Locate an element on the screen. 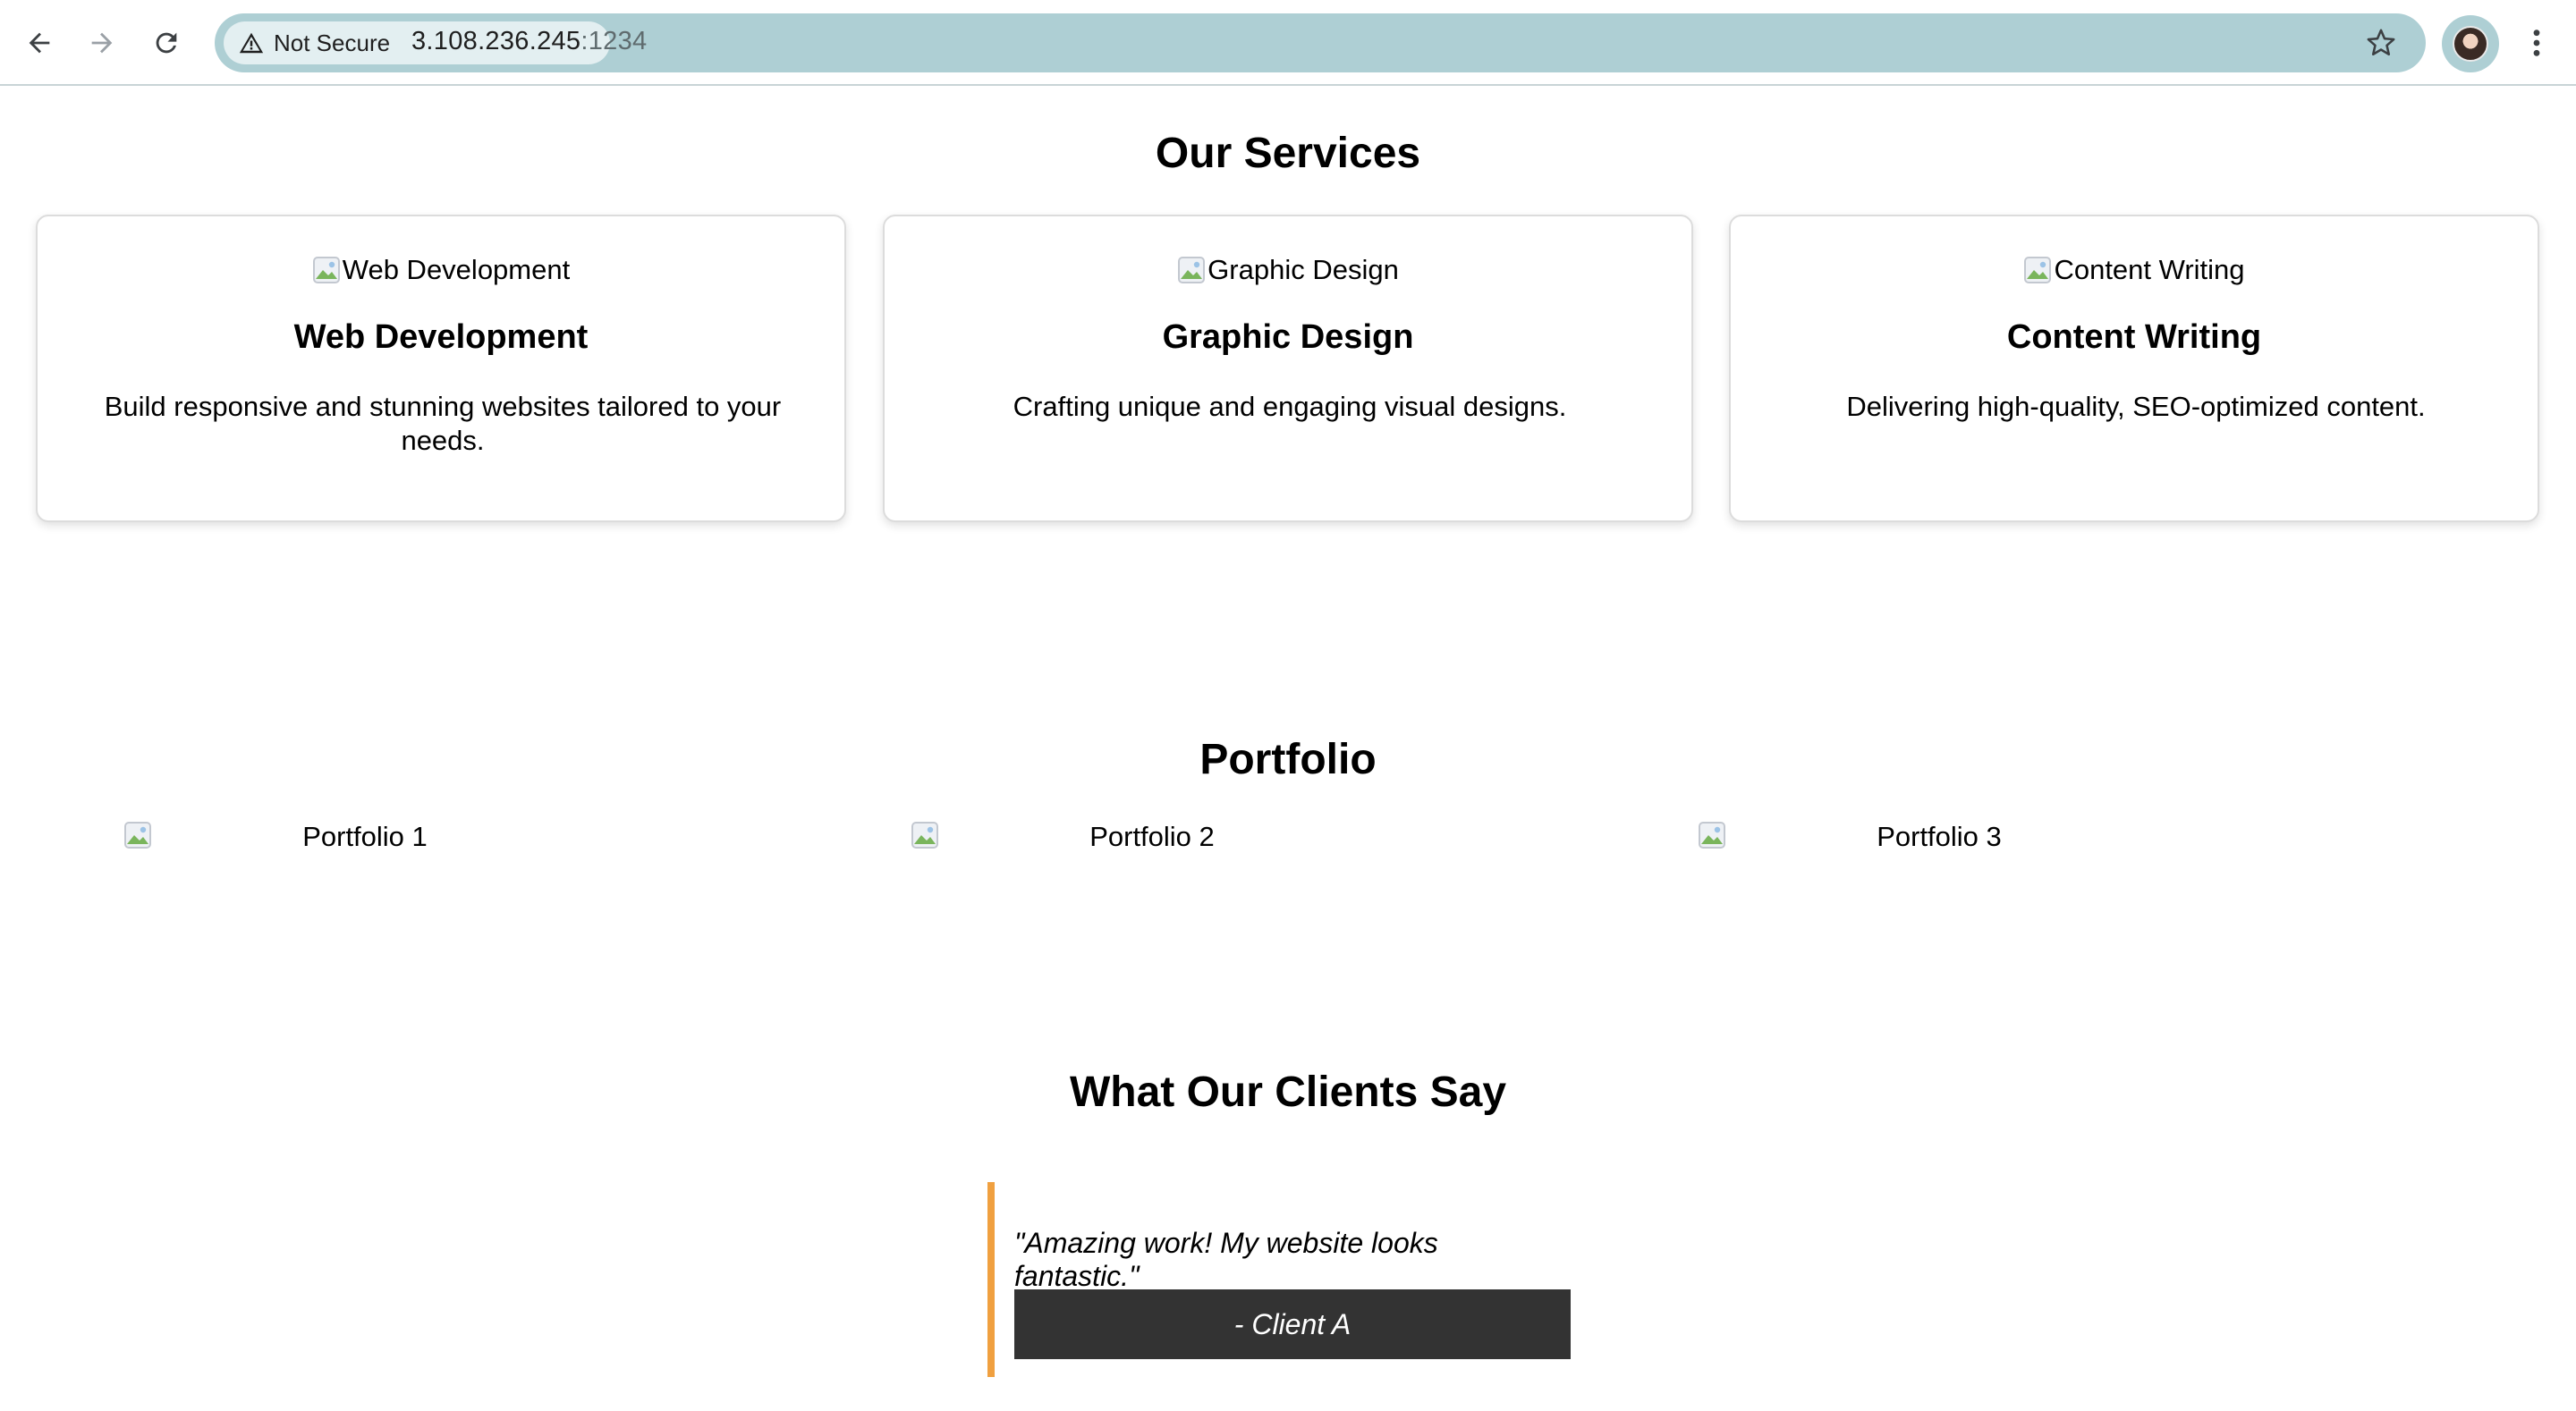  arrow-left-icon is located at coordinates (39, 43).